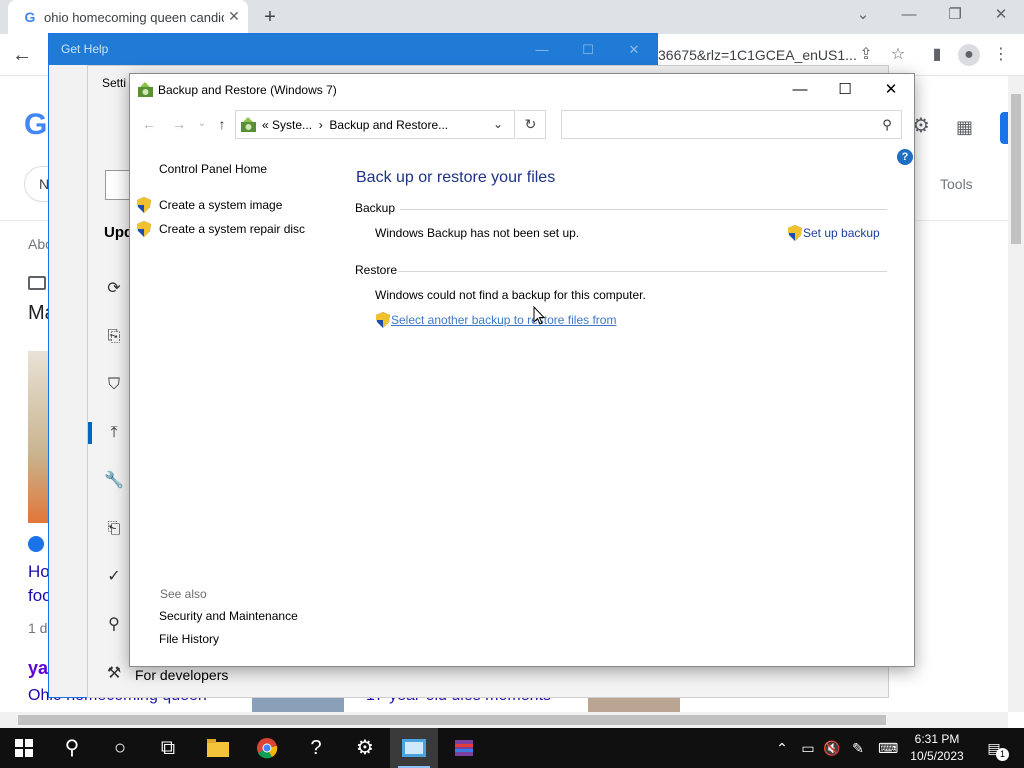 The width and height of the screenshot is (1024, 768). I want to click on news-thumbnail, so click(38, 437).